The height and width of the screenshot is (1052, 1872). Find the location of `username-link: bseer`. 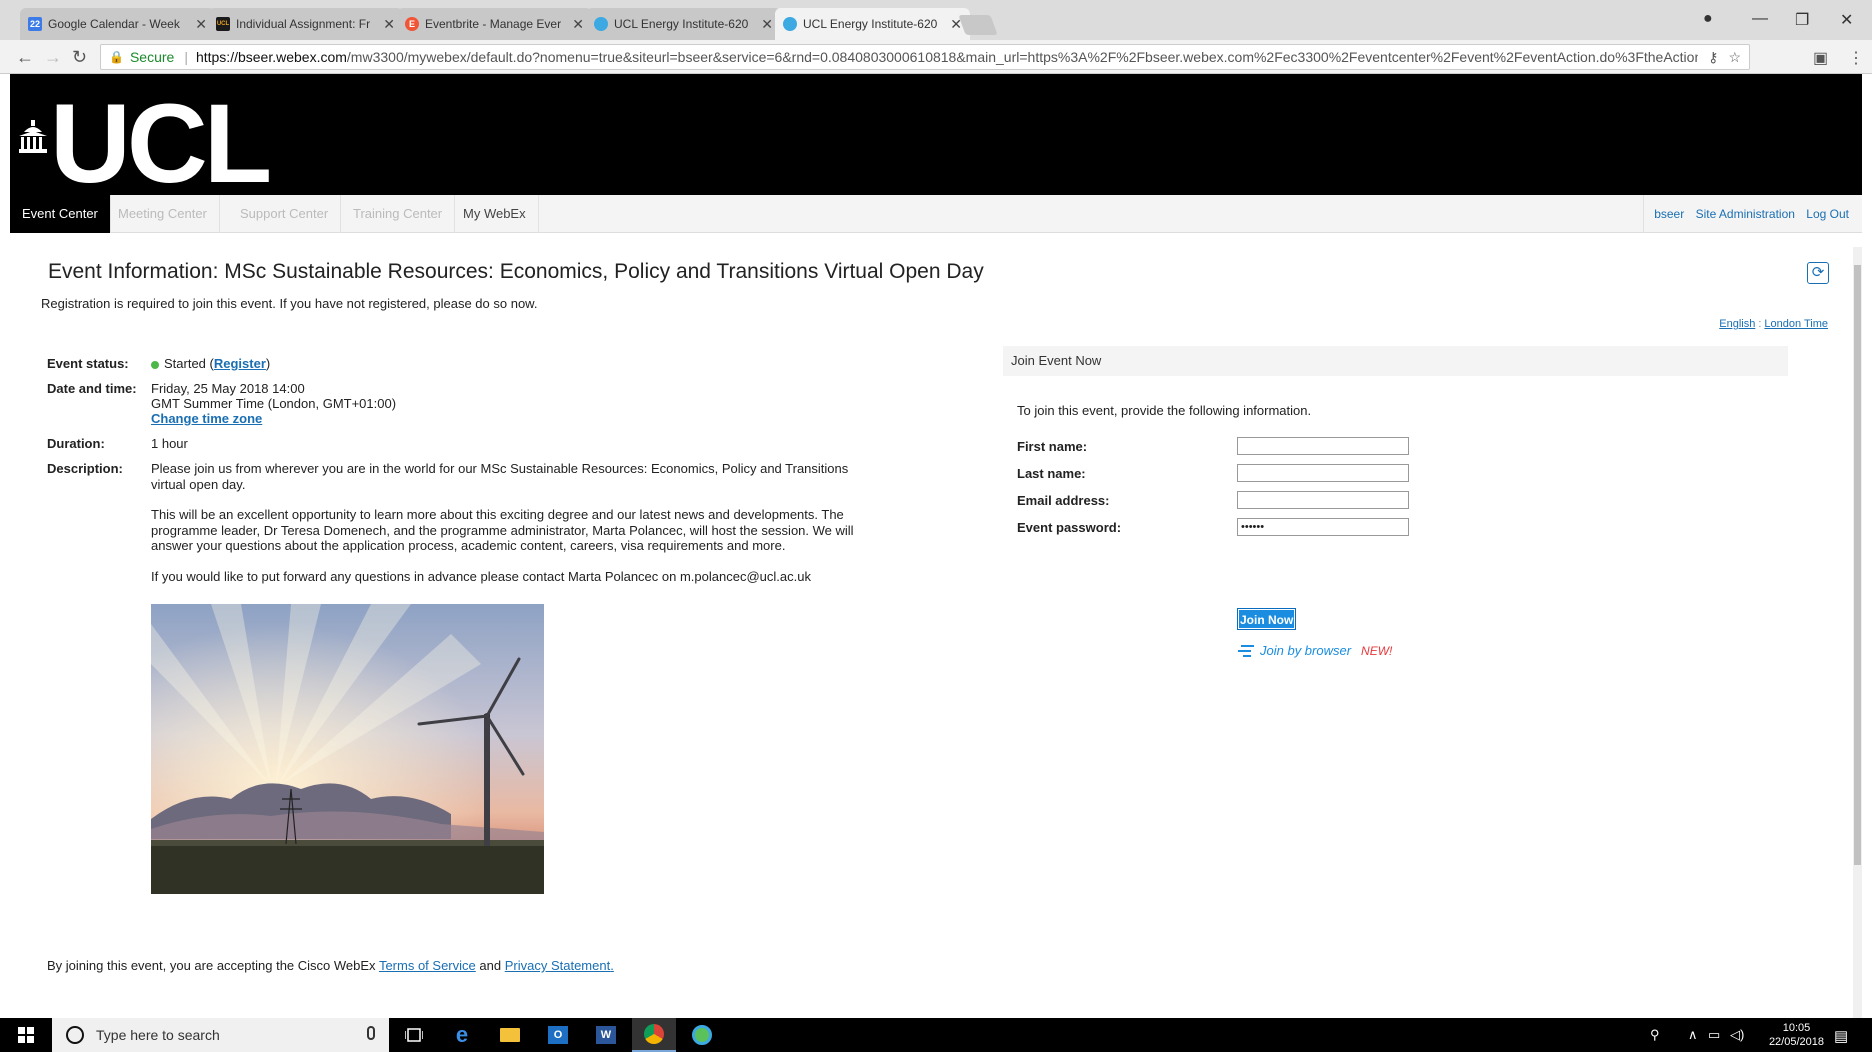

username-link: bseer is located at coordinates (1669, 214).